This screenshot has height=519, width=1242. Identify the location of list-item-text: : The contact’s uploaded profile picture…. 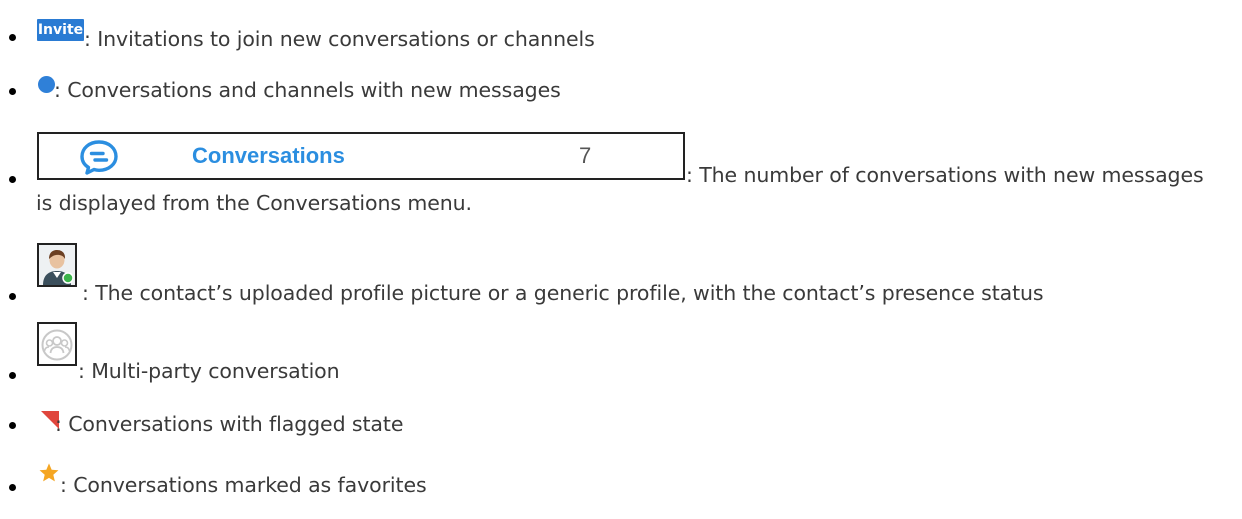
(563, 293).